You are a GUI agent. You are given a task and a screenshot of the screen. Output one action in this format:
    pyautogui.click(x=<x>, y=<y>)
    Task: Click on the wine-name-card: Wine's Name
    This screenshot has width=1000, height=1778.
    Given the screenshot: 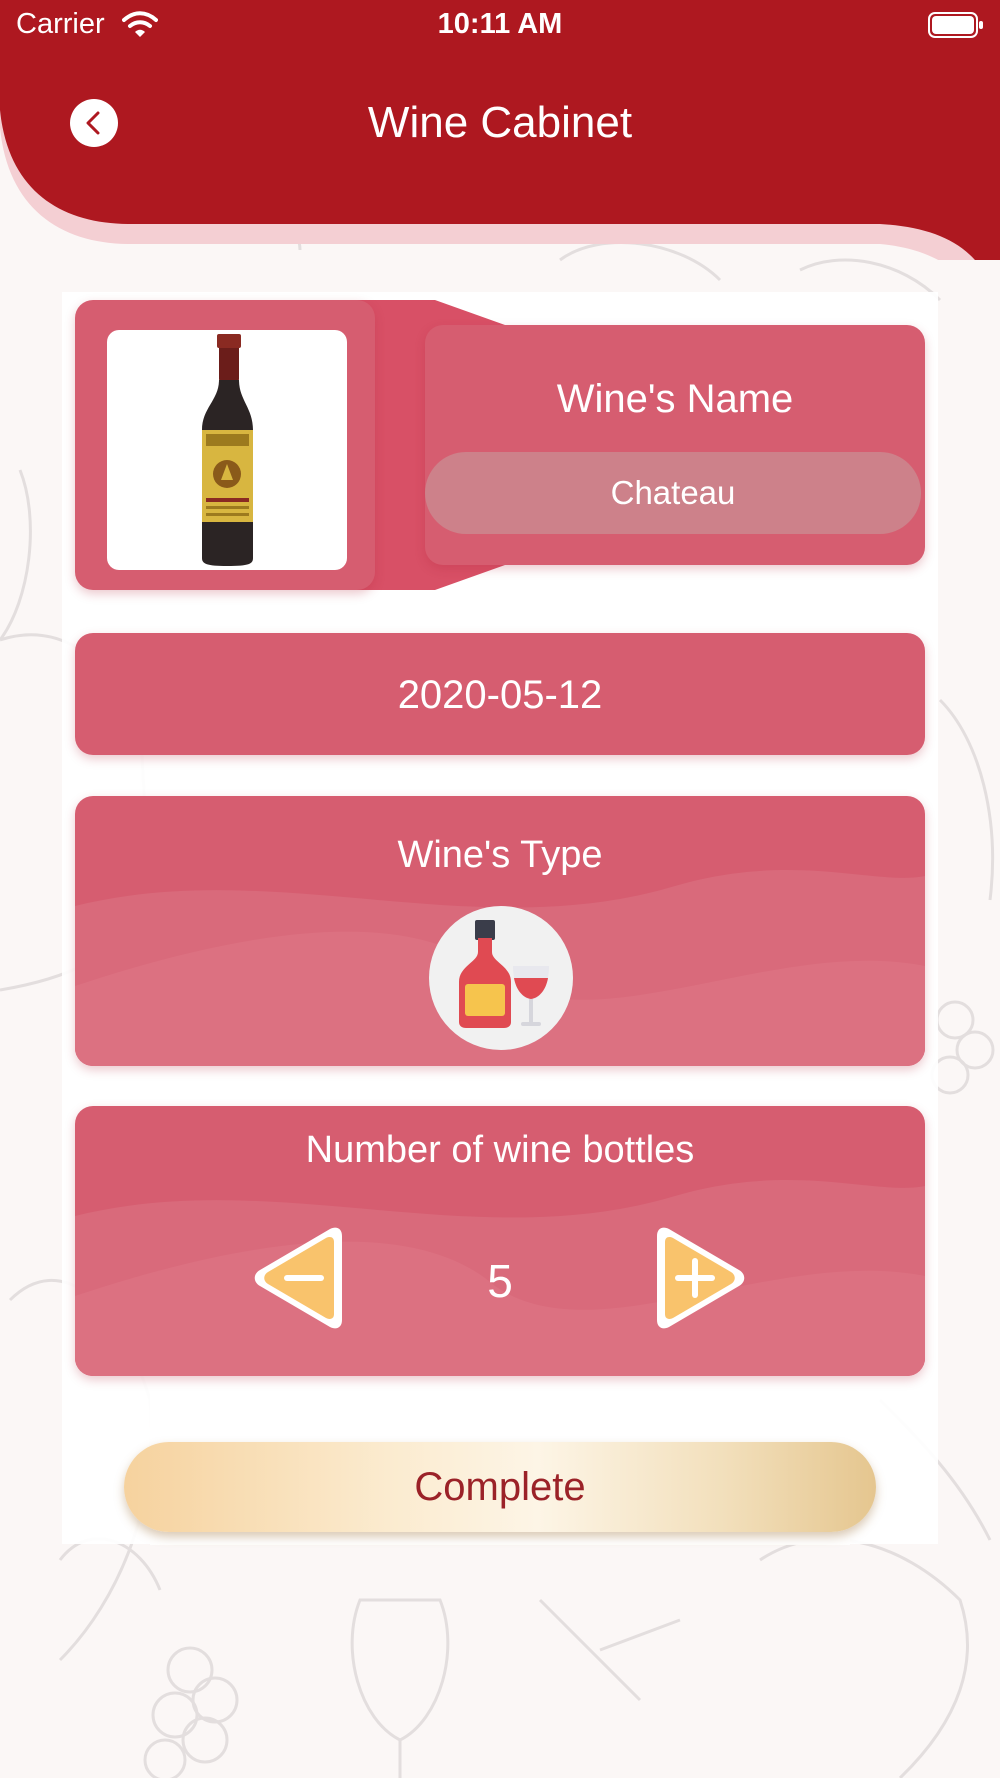 What is the action you would take?
    pyautogui.click(x=500, y=445)
    